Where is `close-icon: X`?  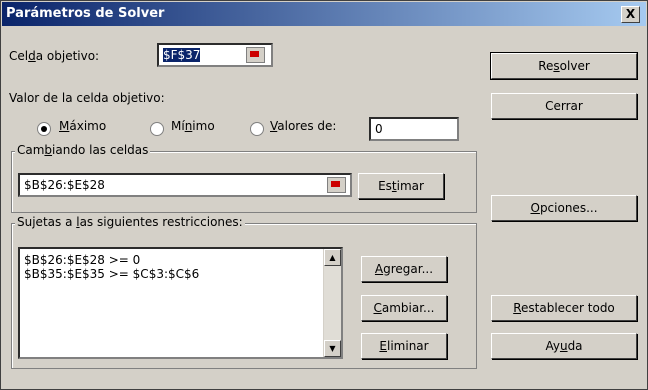
close-icon: X is located at coordinates (630, 14).